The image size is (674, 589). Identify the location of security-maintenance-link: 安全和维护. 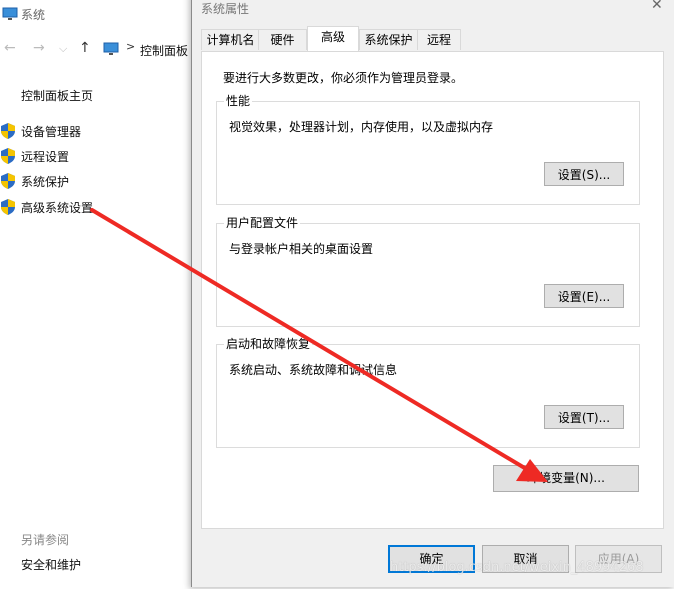
(51, 564).